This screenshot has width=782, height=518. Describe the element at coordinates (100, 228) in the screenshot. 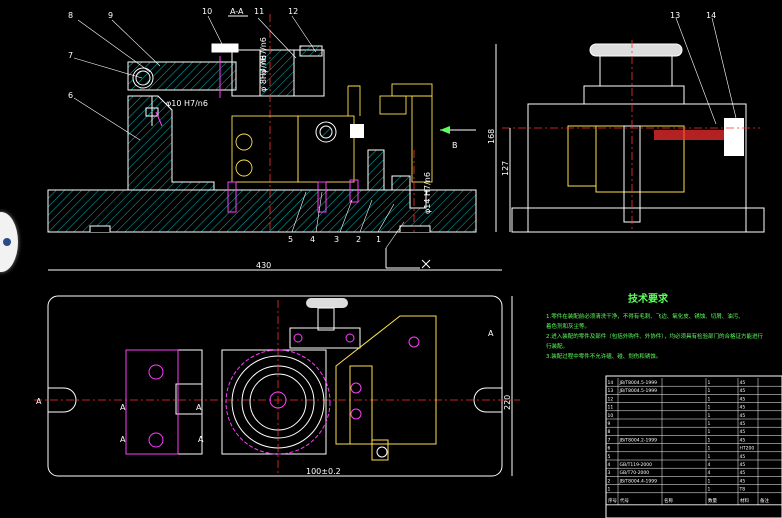

I see `base-notch-left` at that location.